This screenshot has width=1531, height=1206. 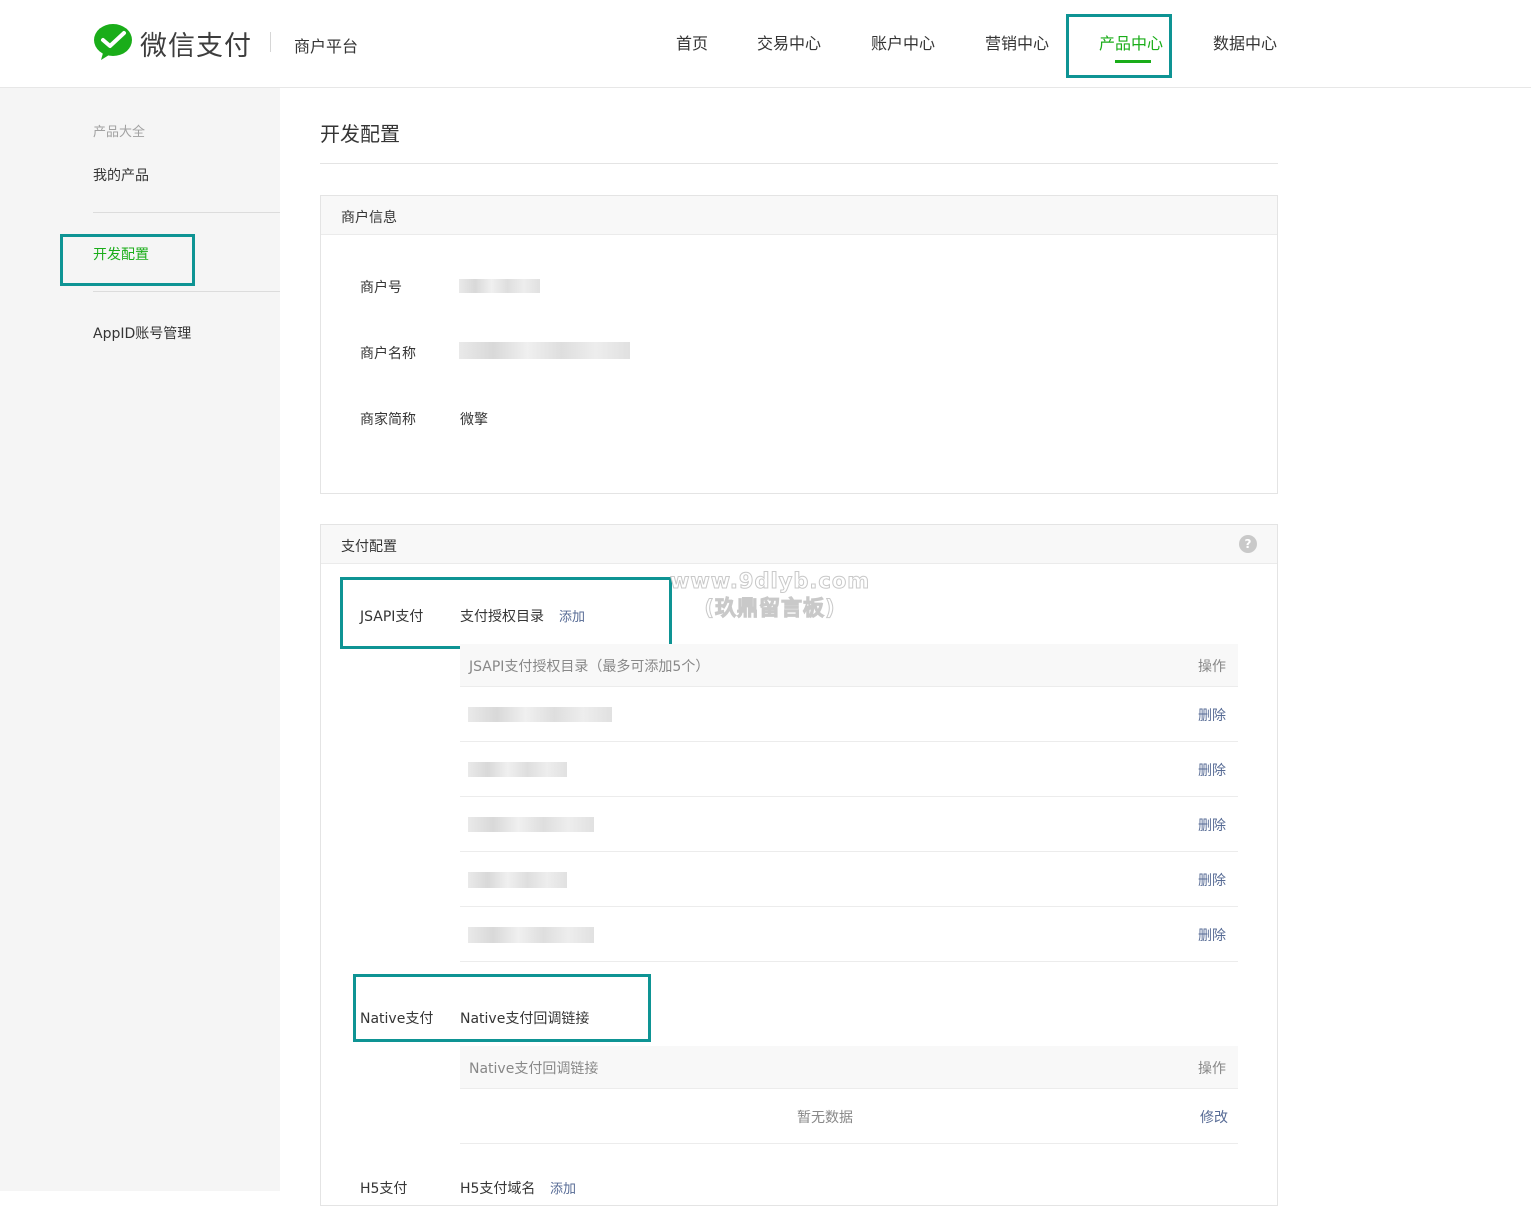 What do you see at coordinates (121, 175) in the screenshot?
I see `sidebar-item-my-products: 我的产品` at bounding box center [121, 175].